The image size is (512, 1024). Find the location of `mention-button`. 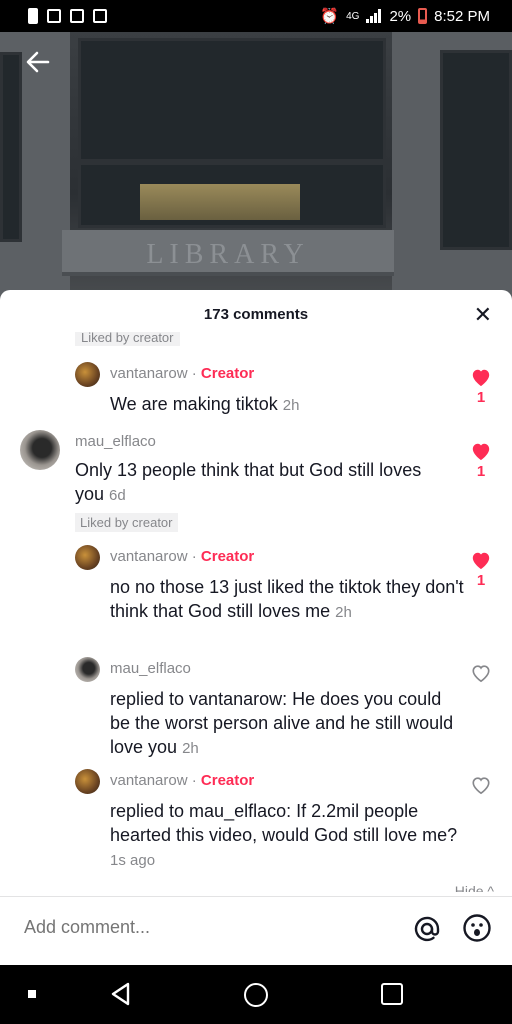

mention-button is located at coordinates (427, 929).